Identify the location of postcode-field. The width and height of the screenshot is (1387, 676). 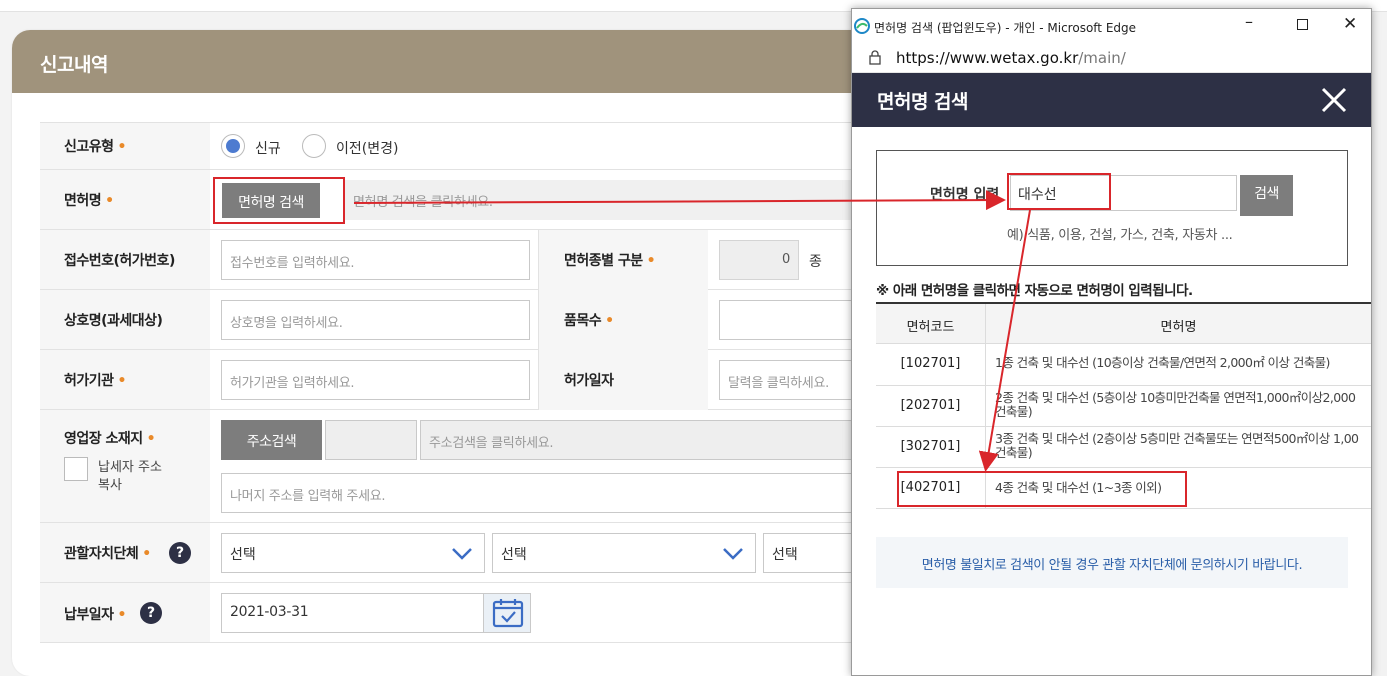
(371, 440).